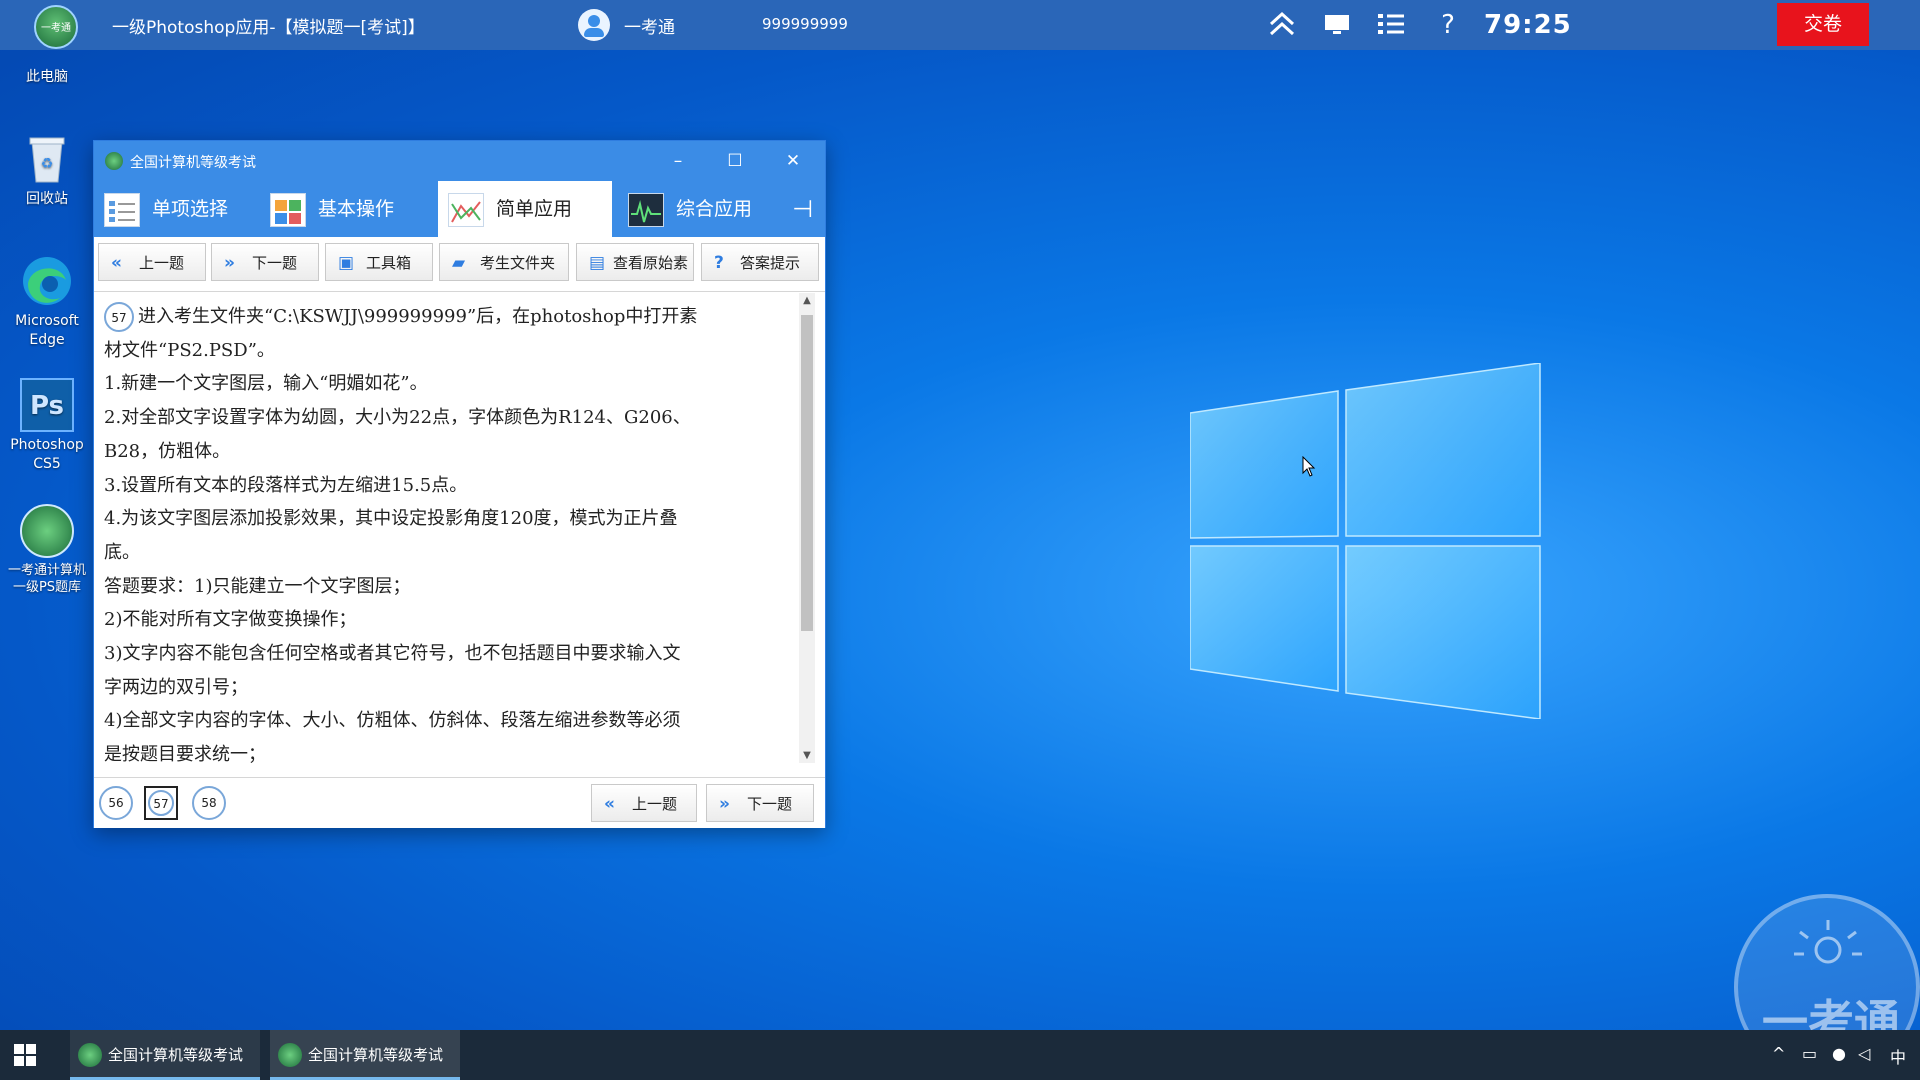 The width and height of the screenshot is (1920, 1080). I want to click on recycle-bin-icon: ♻, so click(47, 159).